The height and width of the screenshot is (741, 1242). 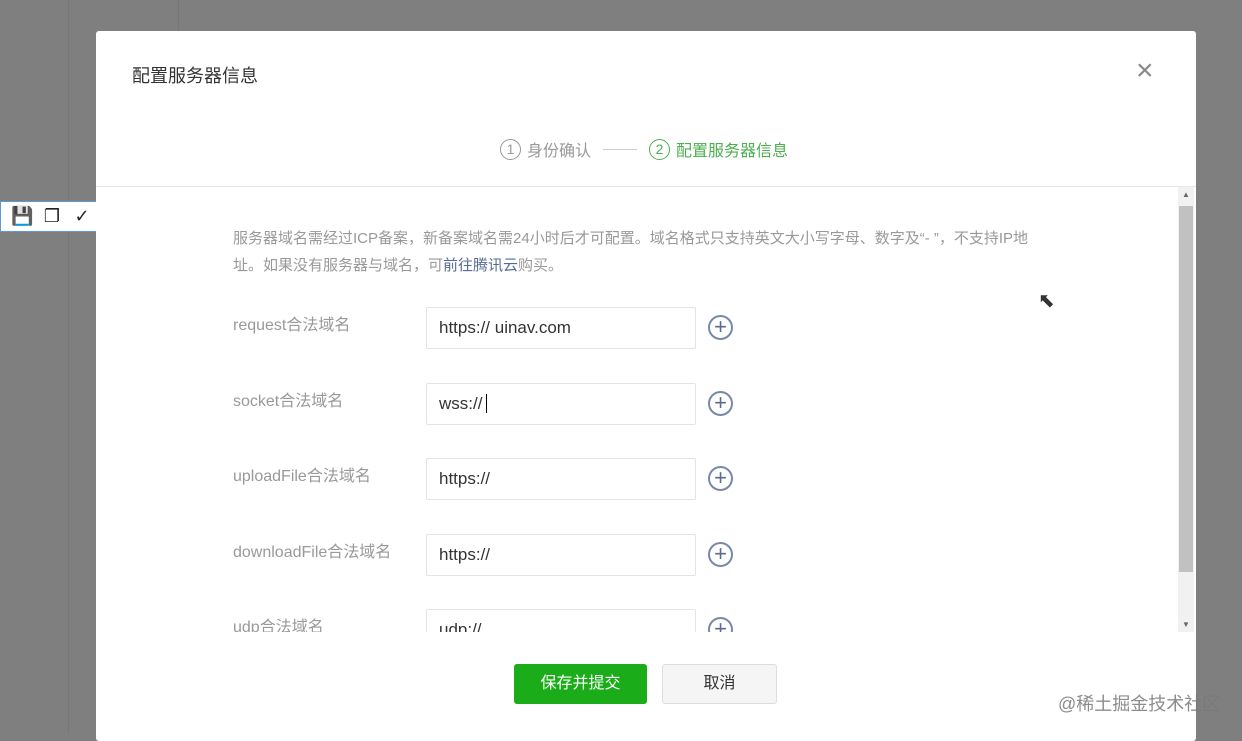 I want to click on add-upload-domain-plus-icon: +, so click(x=720, y=478).